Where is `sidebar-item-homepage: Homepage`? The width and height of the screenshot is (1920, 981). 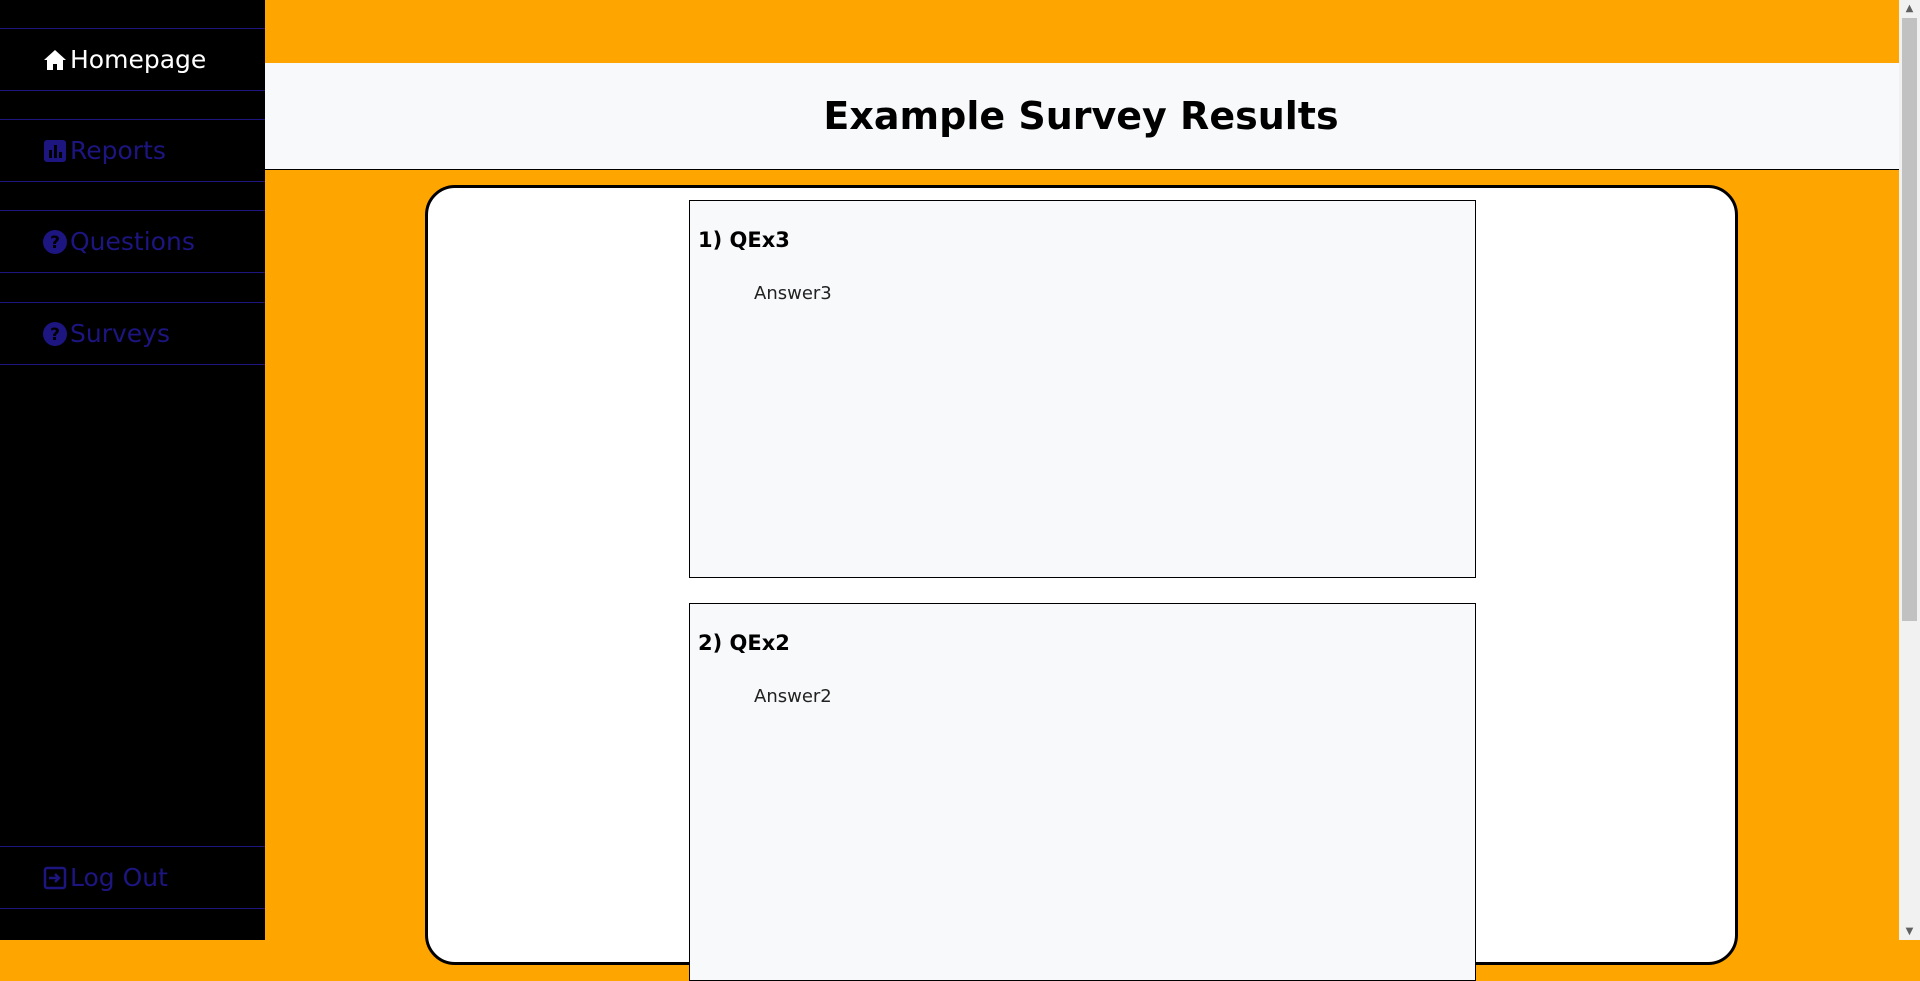
sidebar-item-homepage: Homepage is located at coordinates (132, 59).